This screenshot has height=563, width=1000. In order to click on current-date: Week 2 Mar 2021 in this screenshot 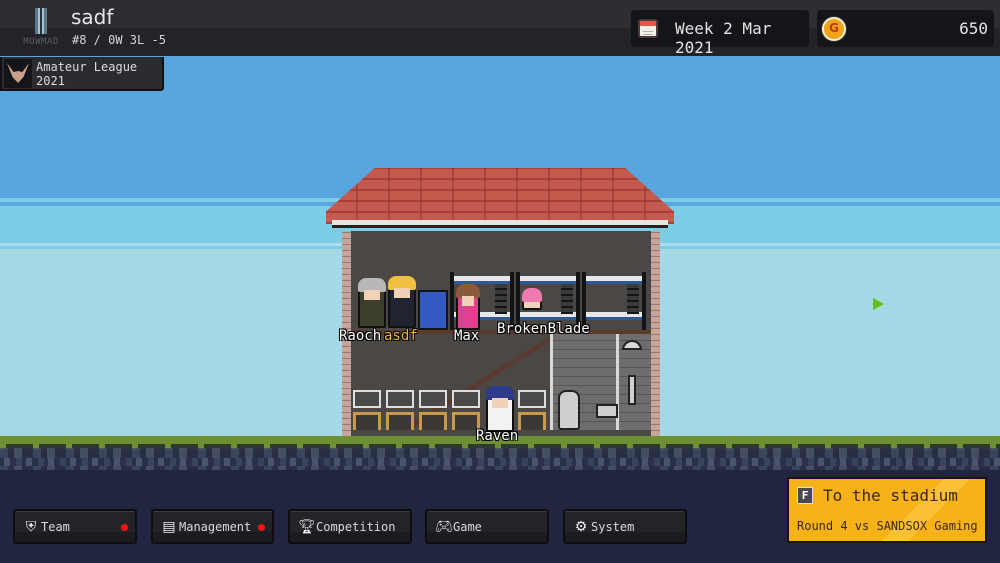, I will do `click(723, 38)`.